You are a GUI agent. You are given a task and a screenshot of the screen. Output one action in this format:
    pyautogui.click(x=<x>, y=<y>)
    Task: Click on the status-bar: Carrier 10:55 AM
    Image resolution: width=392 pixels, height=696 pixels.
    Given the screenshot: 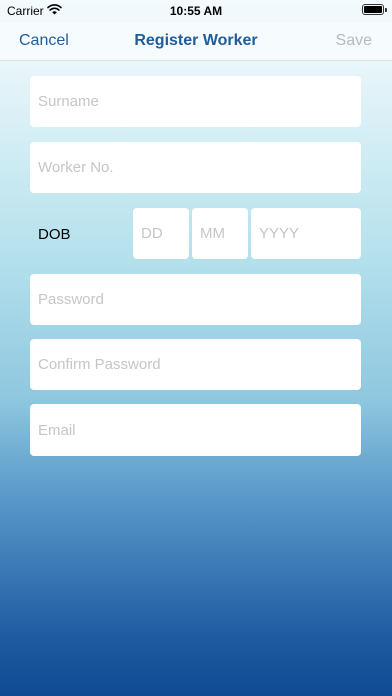 What is the action you would take?
    pyautogui.click(x=196, y=11)
    